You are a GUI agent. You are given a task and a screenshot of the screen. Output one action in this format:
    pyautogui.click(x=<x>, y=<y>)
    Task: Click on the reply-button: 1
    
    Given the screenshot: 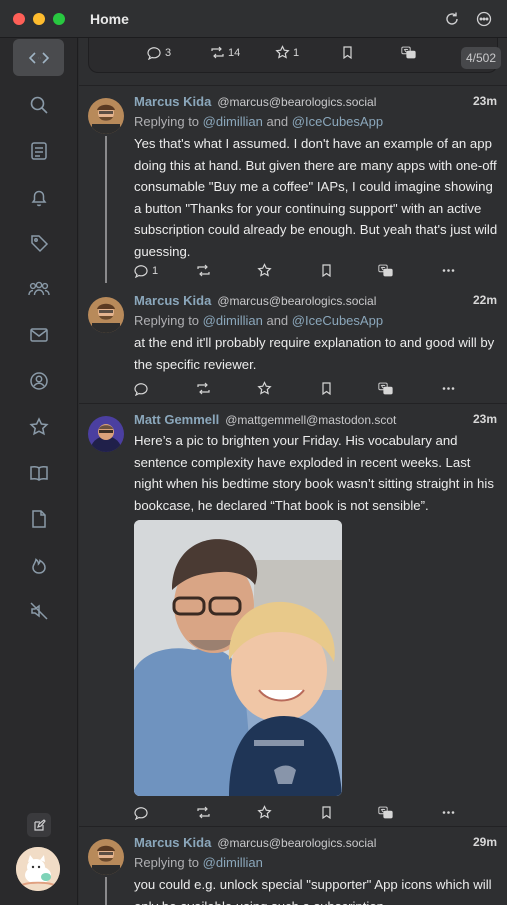 What is the action you would take?
    pyautogui.click(x=146, y=270)
    